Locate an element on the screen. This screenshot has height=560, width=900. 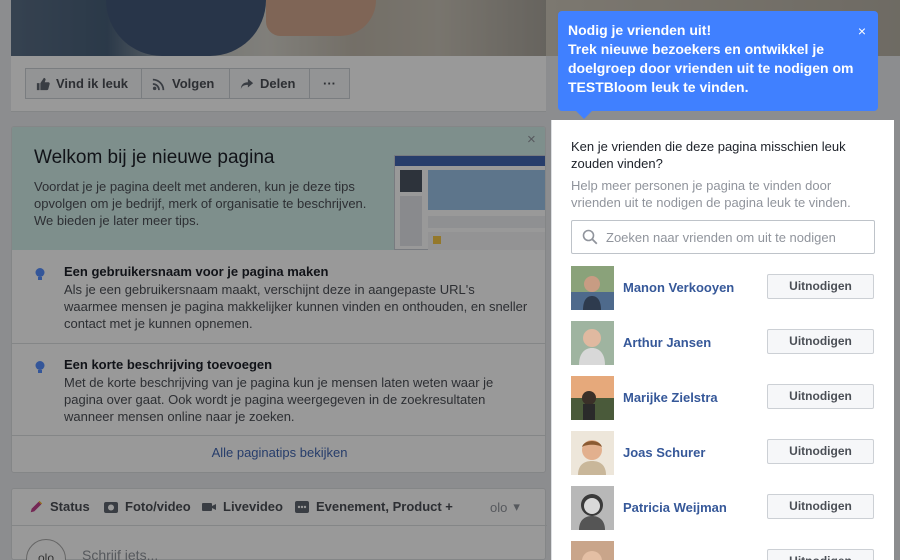
tab-label: Status is located at coordinates (70, 506).